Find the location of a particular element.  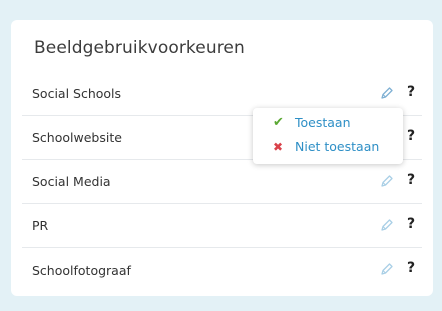

row-label: Social Media is located at coordinates (71, 181).